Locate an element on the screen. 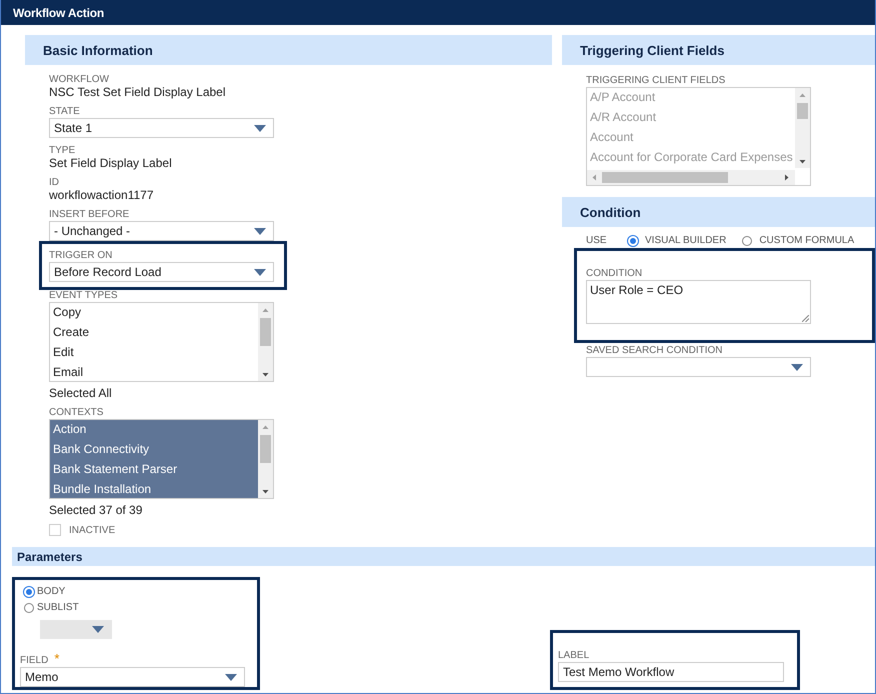  required-mark: * is located at coordinates (57, 658).